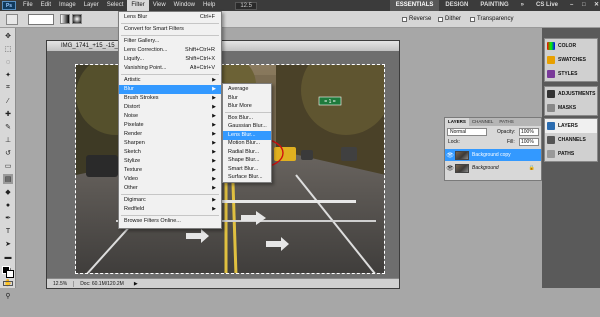 Image resolution: width=600 pixels, height=317 pixels. I want to click on menu-filter: Filter, so click(138, 5).